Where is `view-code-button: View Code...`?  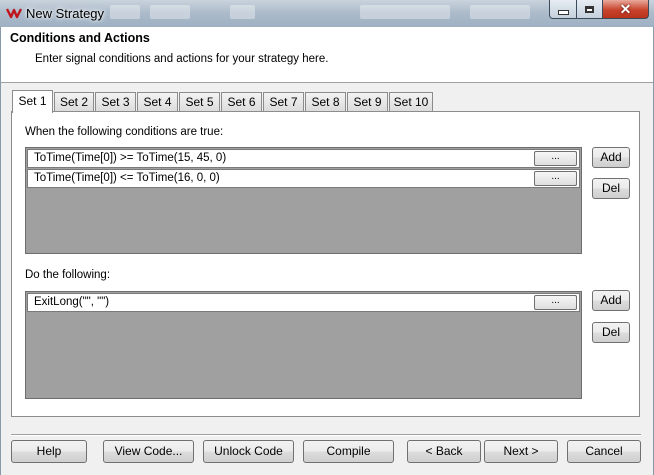 view-code-button: View Code... is located at coordinates (148, 451).